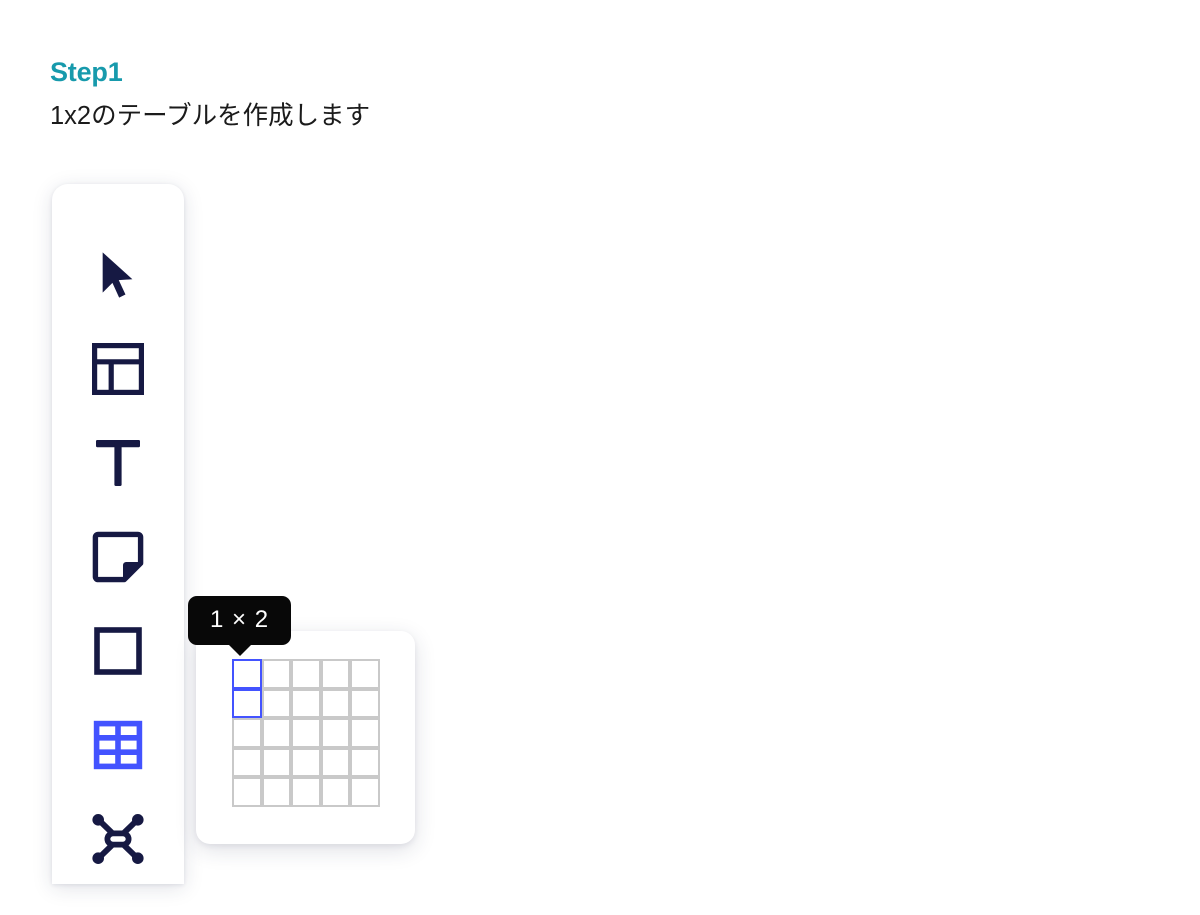 This screenshot has width=1200, height=915. Describe the element at coordinates (86, 72) in the screenshot. I see `step1-title: Step1` at that location.